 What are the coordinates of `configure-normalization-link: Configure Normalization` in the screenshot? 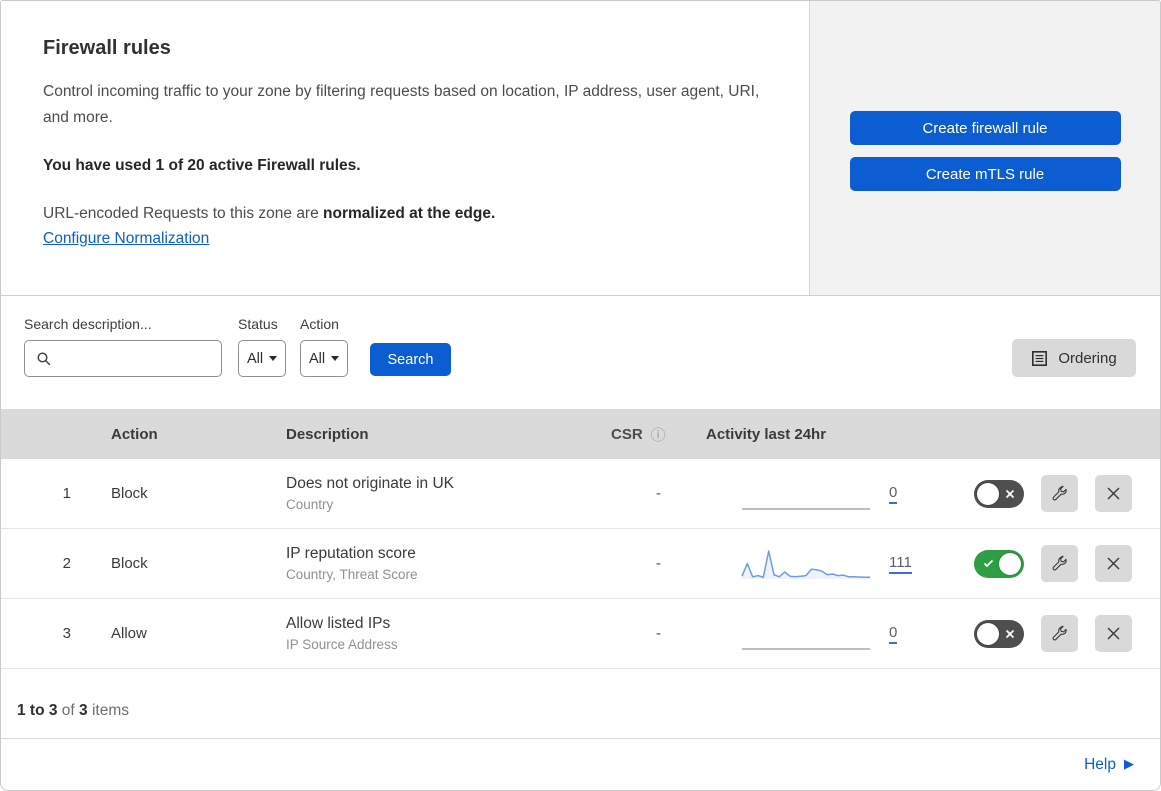 It's located at (126, 238).